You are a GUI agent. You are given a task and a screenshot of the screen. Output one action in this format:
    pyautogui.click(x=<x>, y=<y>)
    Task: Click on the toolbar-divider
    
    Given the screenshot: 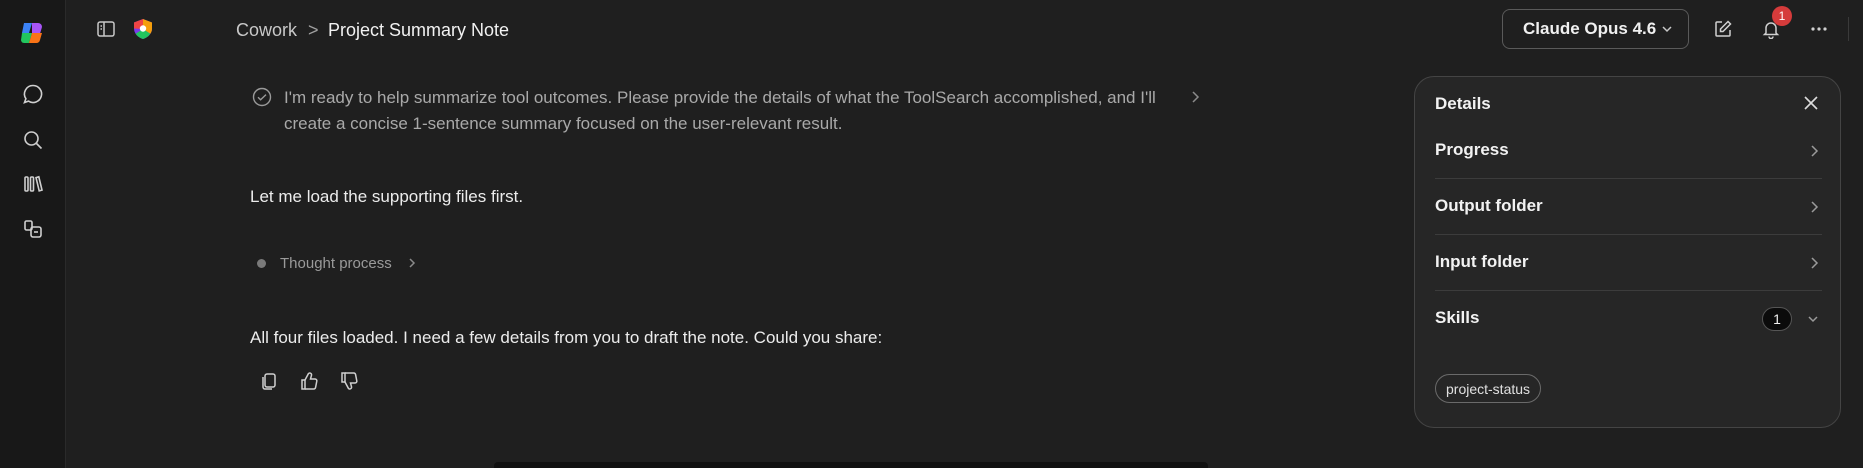 What is the action you would take?
    pyautogui.click(x=1848, y=29)
    